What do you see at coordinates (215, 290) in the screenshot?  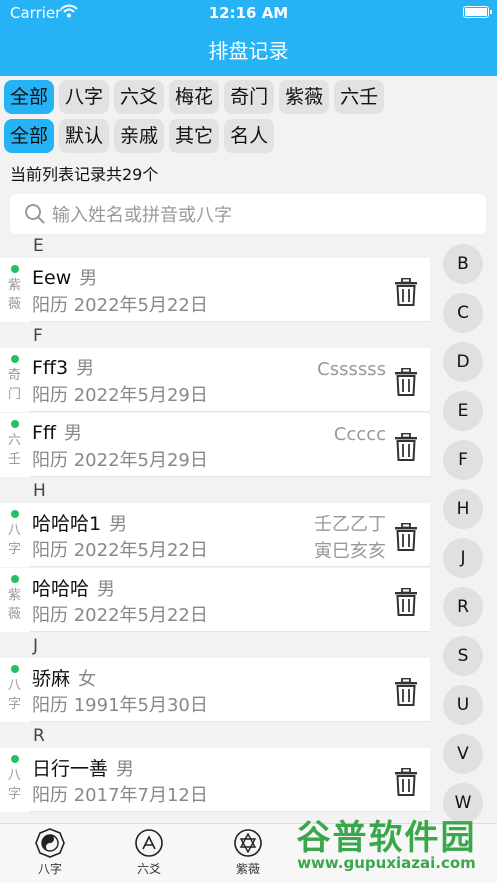 I see `record-row: 紫薇 Eew 男阳历 2022年5月22日` at bounding box center [215, 290].